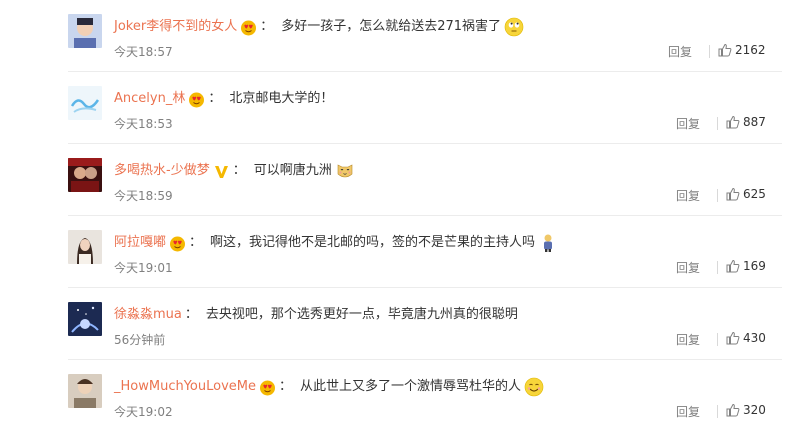 The image size is (800, 437). What do you see at coordinates (754, 266) in the screenshot?
I see `like-count: 169` at bounding box center [754, 266].